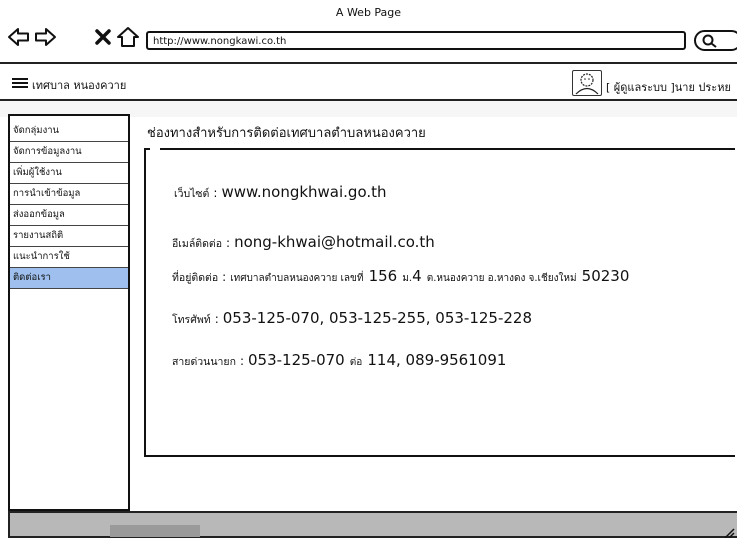 This screenshot has height=538, width=737. What do you see at coordinates (297, 278) in the screenshot?
I see `address-part1: เทศบาลตำบลหนองควาย เลขที่` at bounding box center [297, 278].